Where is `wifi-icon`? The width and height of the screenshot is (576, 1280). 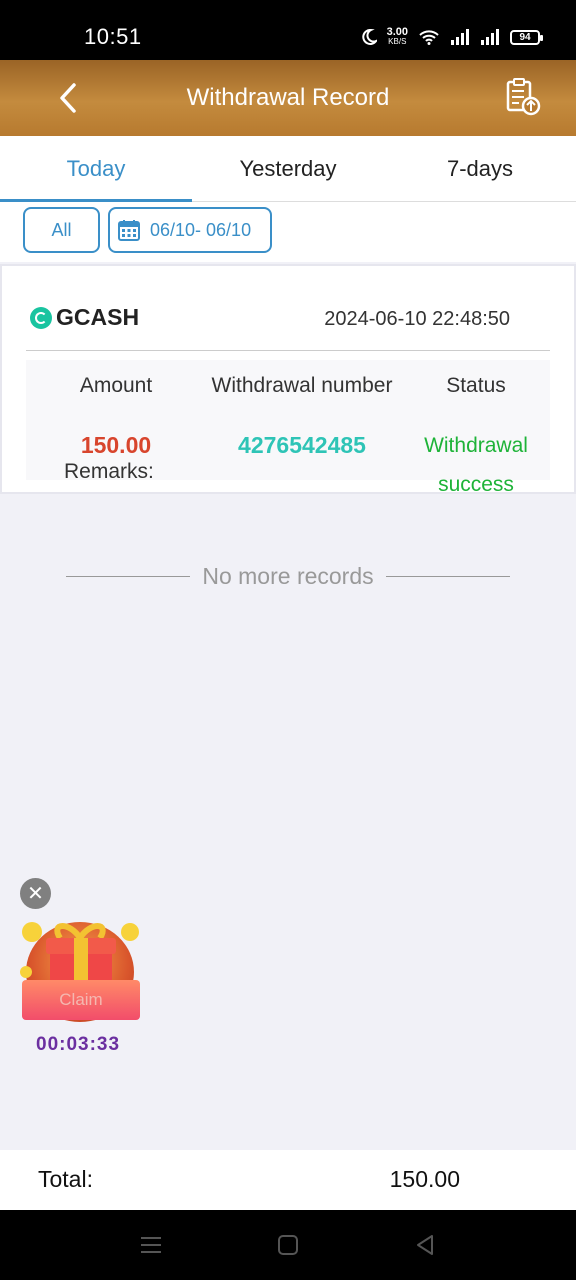
wifi-icon is located at coordinates (429, 37).